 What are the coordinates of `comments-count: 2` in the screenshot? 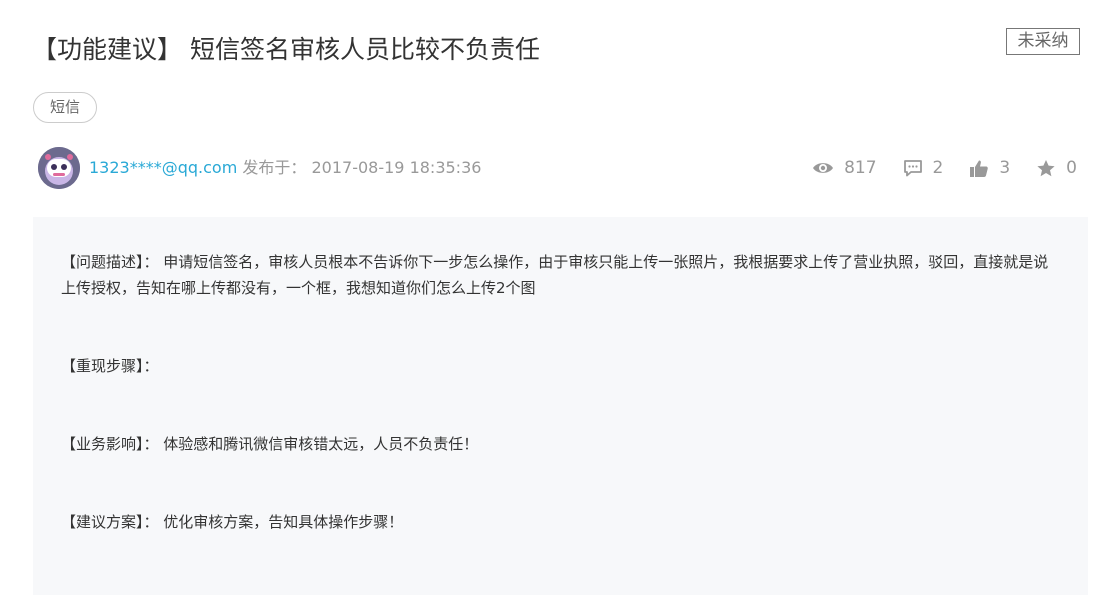 It's located at (938, 168).